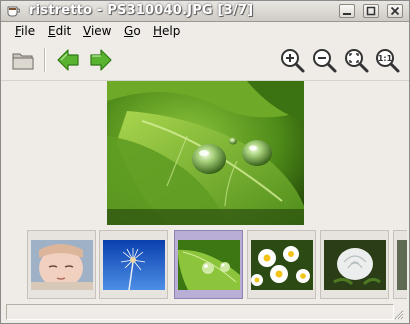 The height and width of the screenshot is (324, 410). I want to click on thumbnail-partial-image, so click(402, 265).